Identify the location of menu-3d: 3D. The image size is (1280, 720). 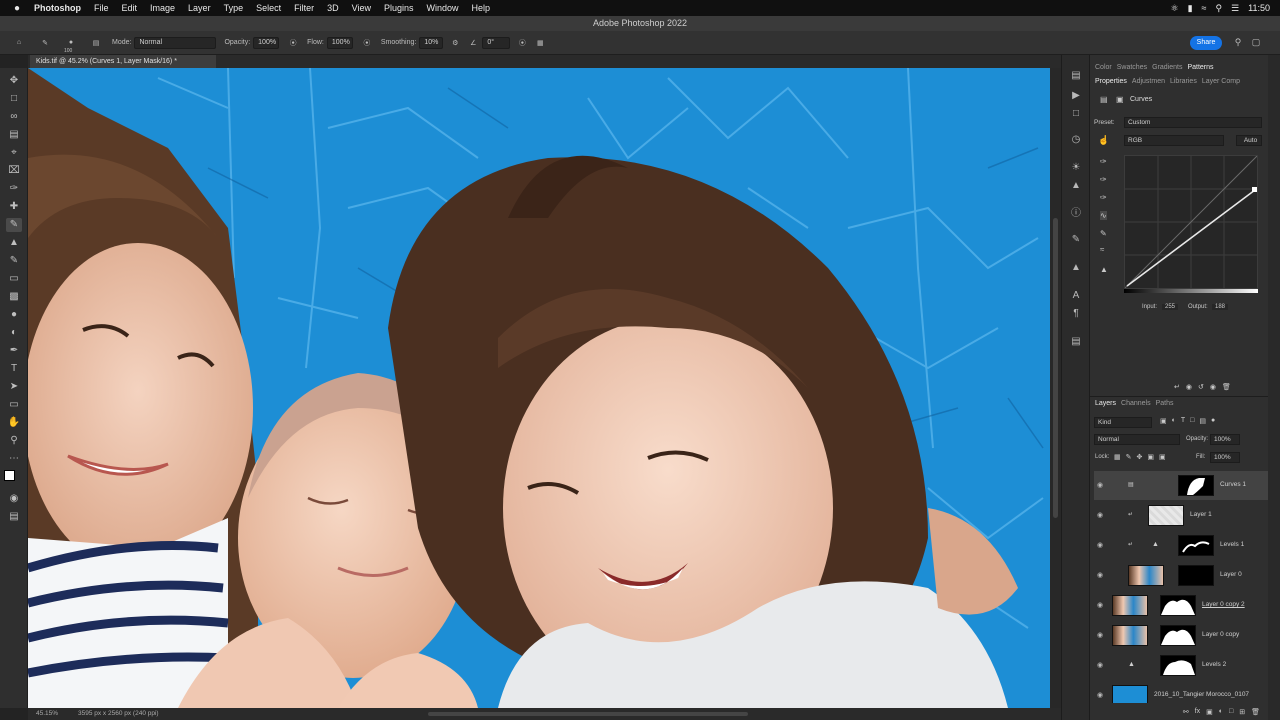
(333, 8).